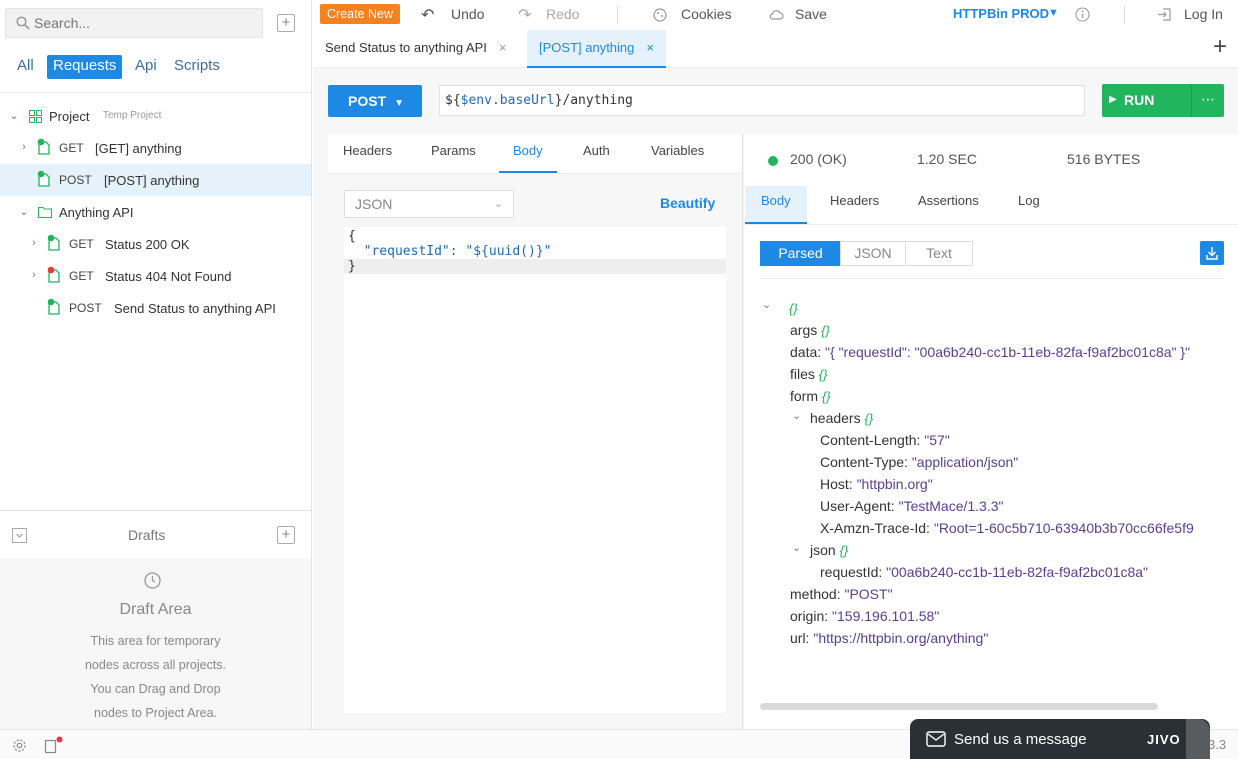  Describe the element at coordinates (375, 101) in the screenshot. I see `method-select: POST ▼` at that location.